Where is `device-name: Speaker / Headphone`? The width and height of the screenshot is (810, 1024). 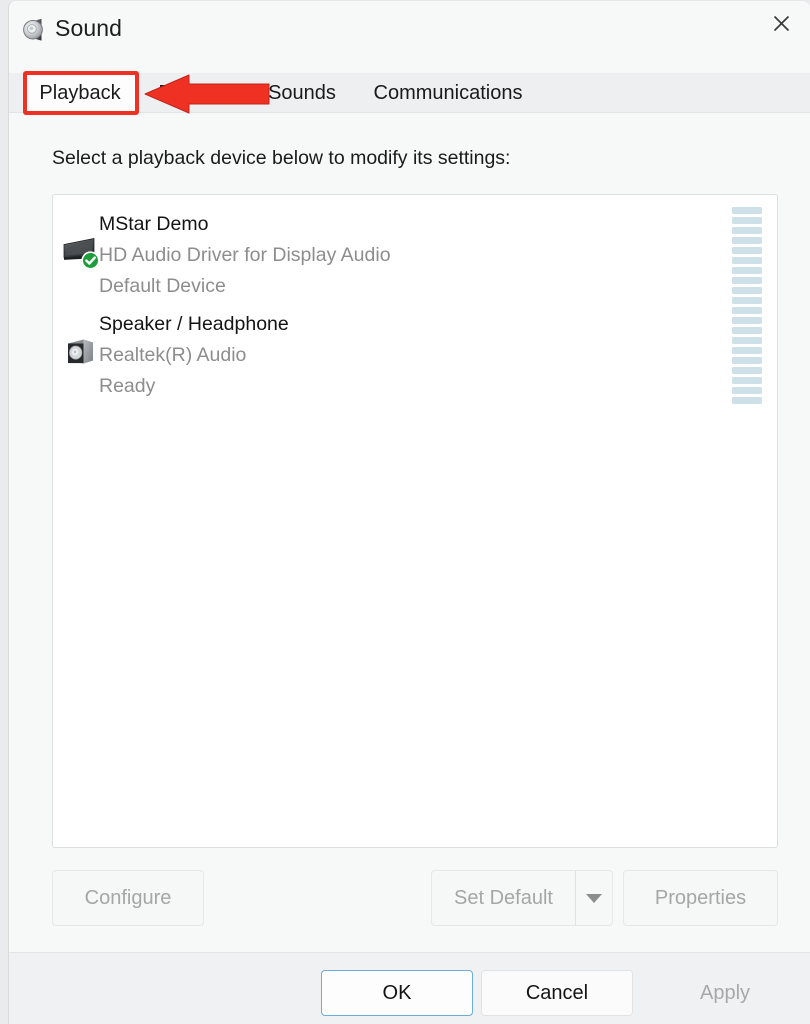
device-name: Speaker / Headphone is located at coordinates (194, 324).